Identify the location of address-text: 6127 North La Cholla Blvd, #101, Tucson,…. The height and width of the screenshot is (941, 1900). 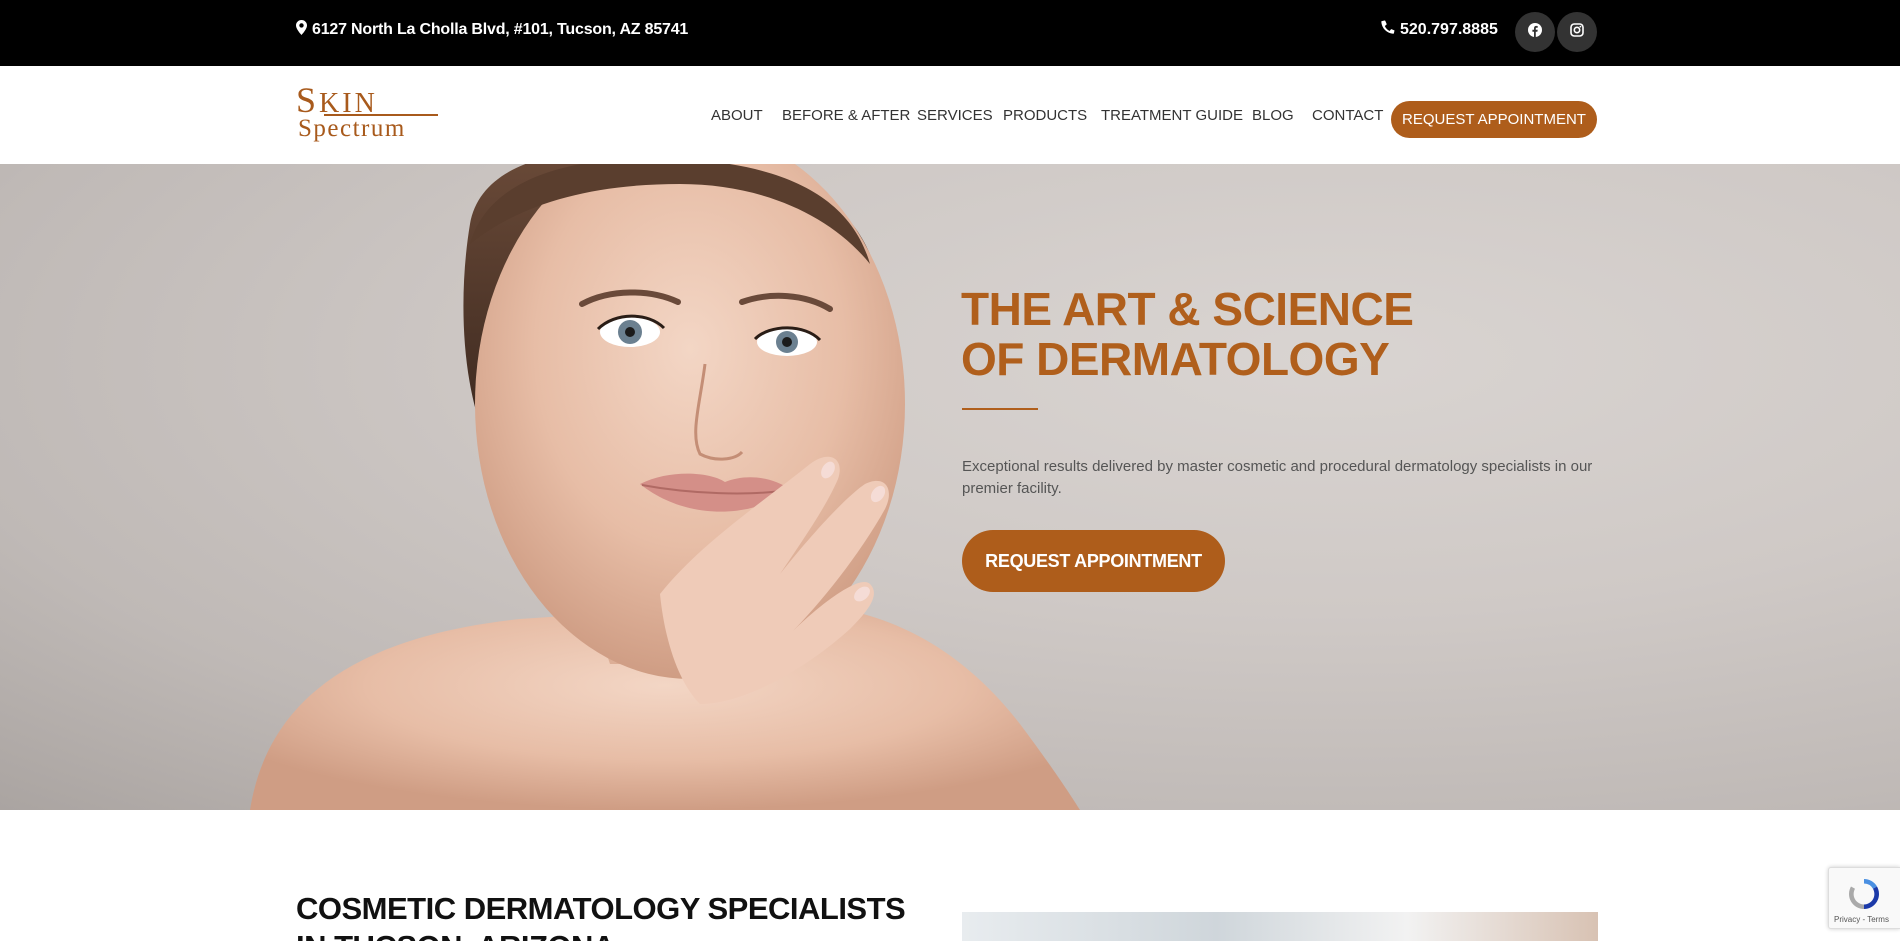
(500, 29).